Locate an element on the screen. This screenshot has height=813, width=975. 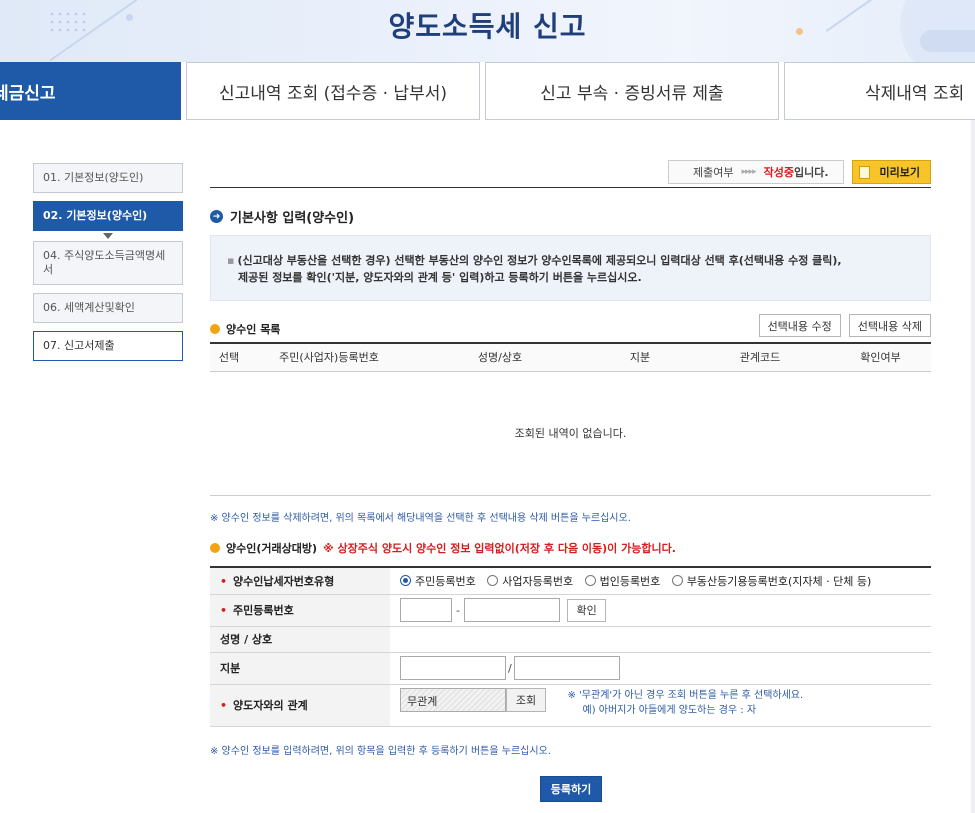
lookup-button: 조회 is located at coordinates (526, 699).